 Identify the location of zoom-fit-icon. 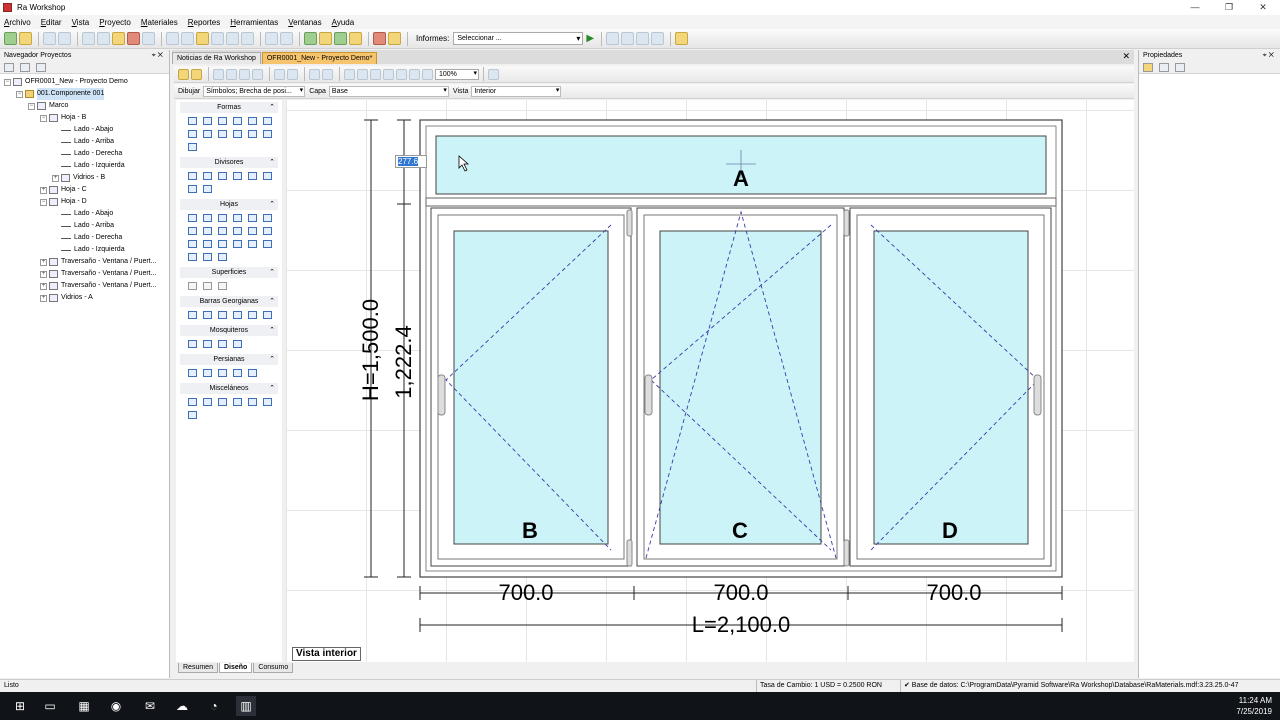
(388, 74).